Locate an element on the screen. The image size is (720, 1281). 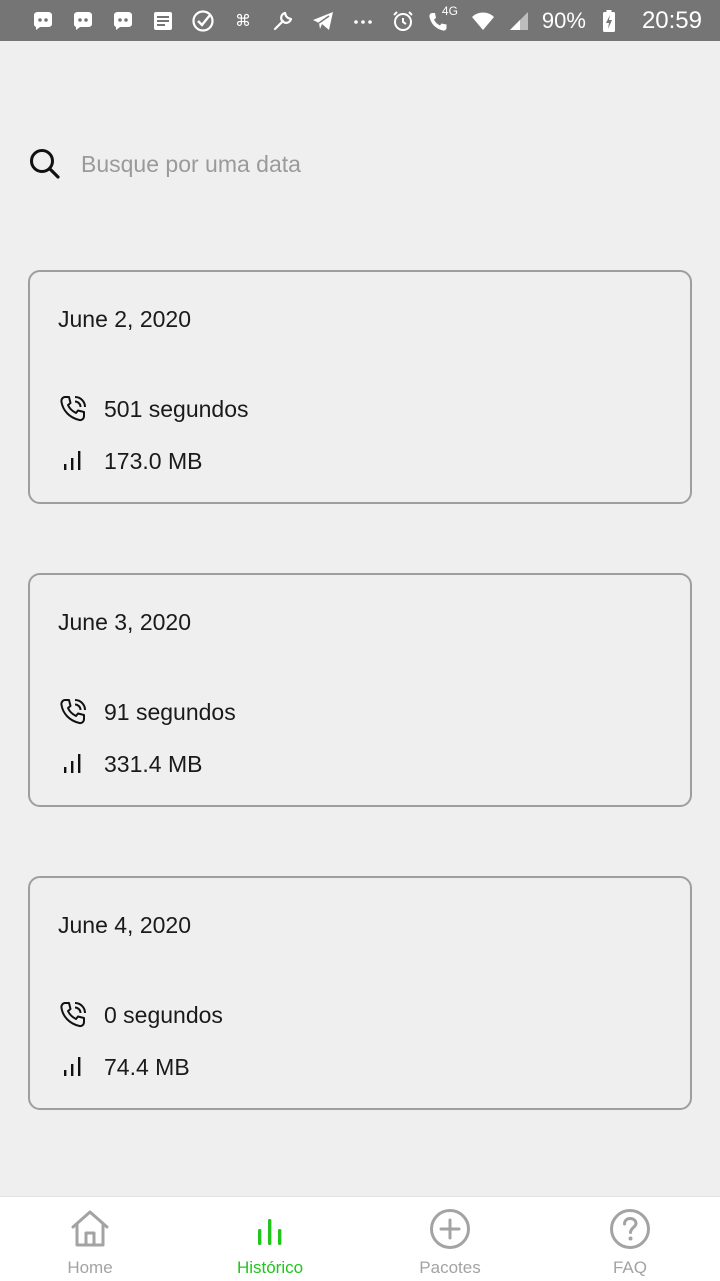
data-row: 331.4 MB is located at coordinates (130, 764).